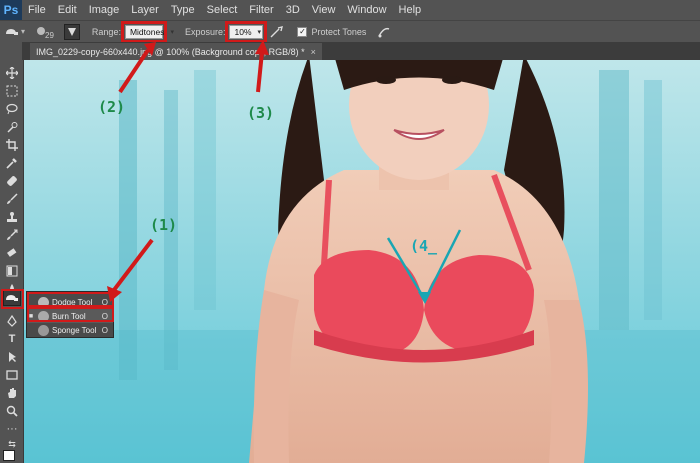 The height and width of the screenshot is (463, 700). What do you see at coordinates (164, 225) in the screenshot?
I see `annotation-label-1: (1)` at bounding box center [164, 225].